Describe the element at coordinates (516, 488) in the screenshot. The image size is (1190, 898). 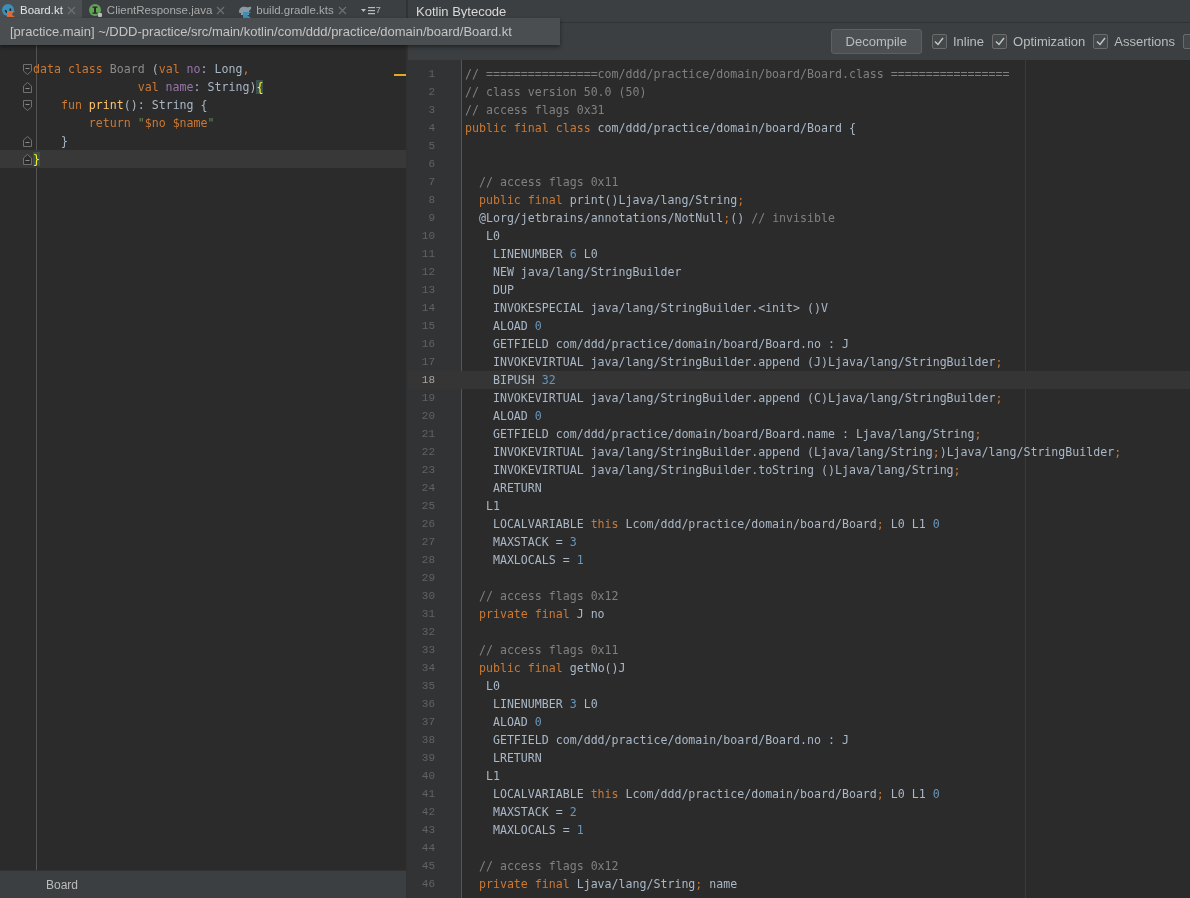
I see `code-line: ARETURN` at that location.